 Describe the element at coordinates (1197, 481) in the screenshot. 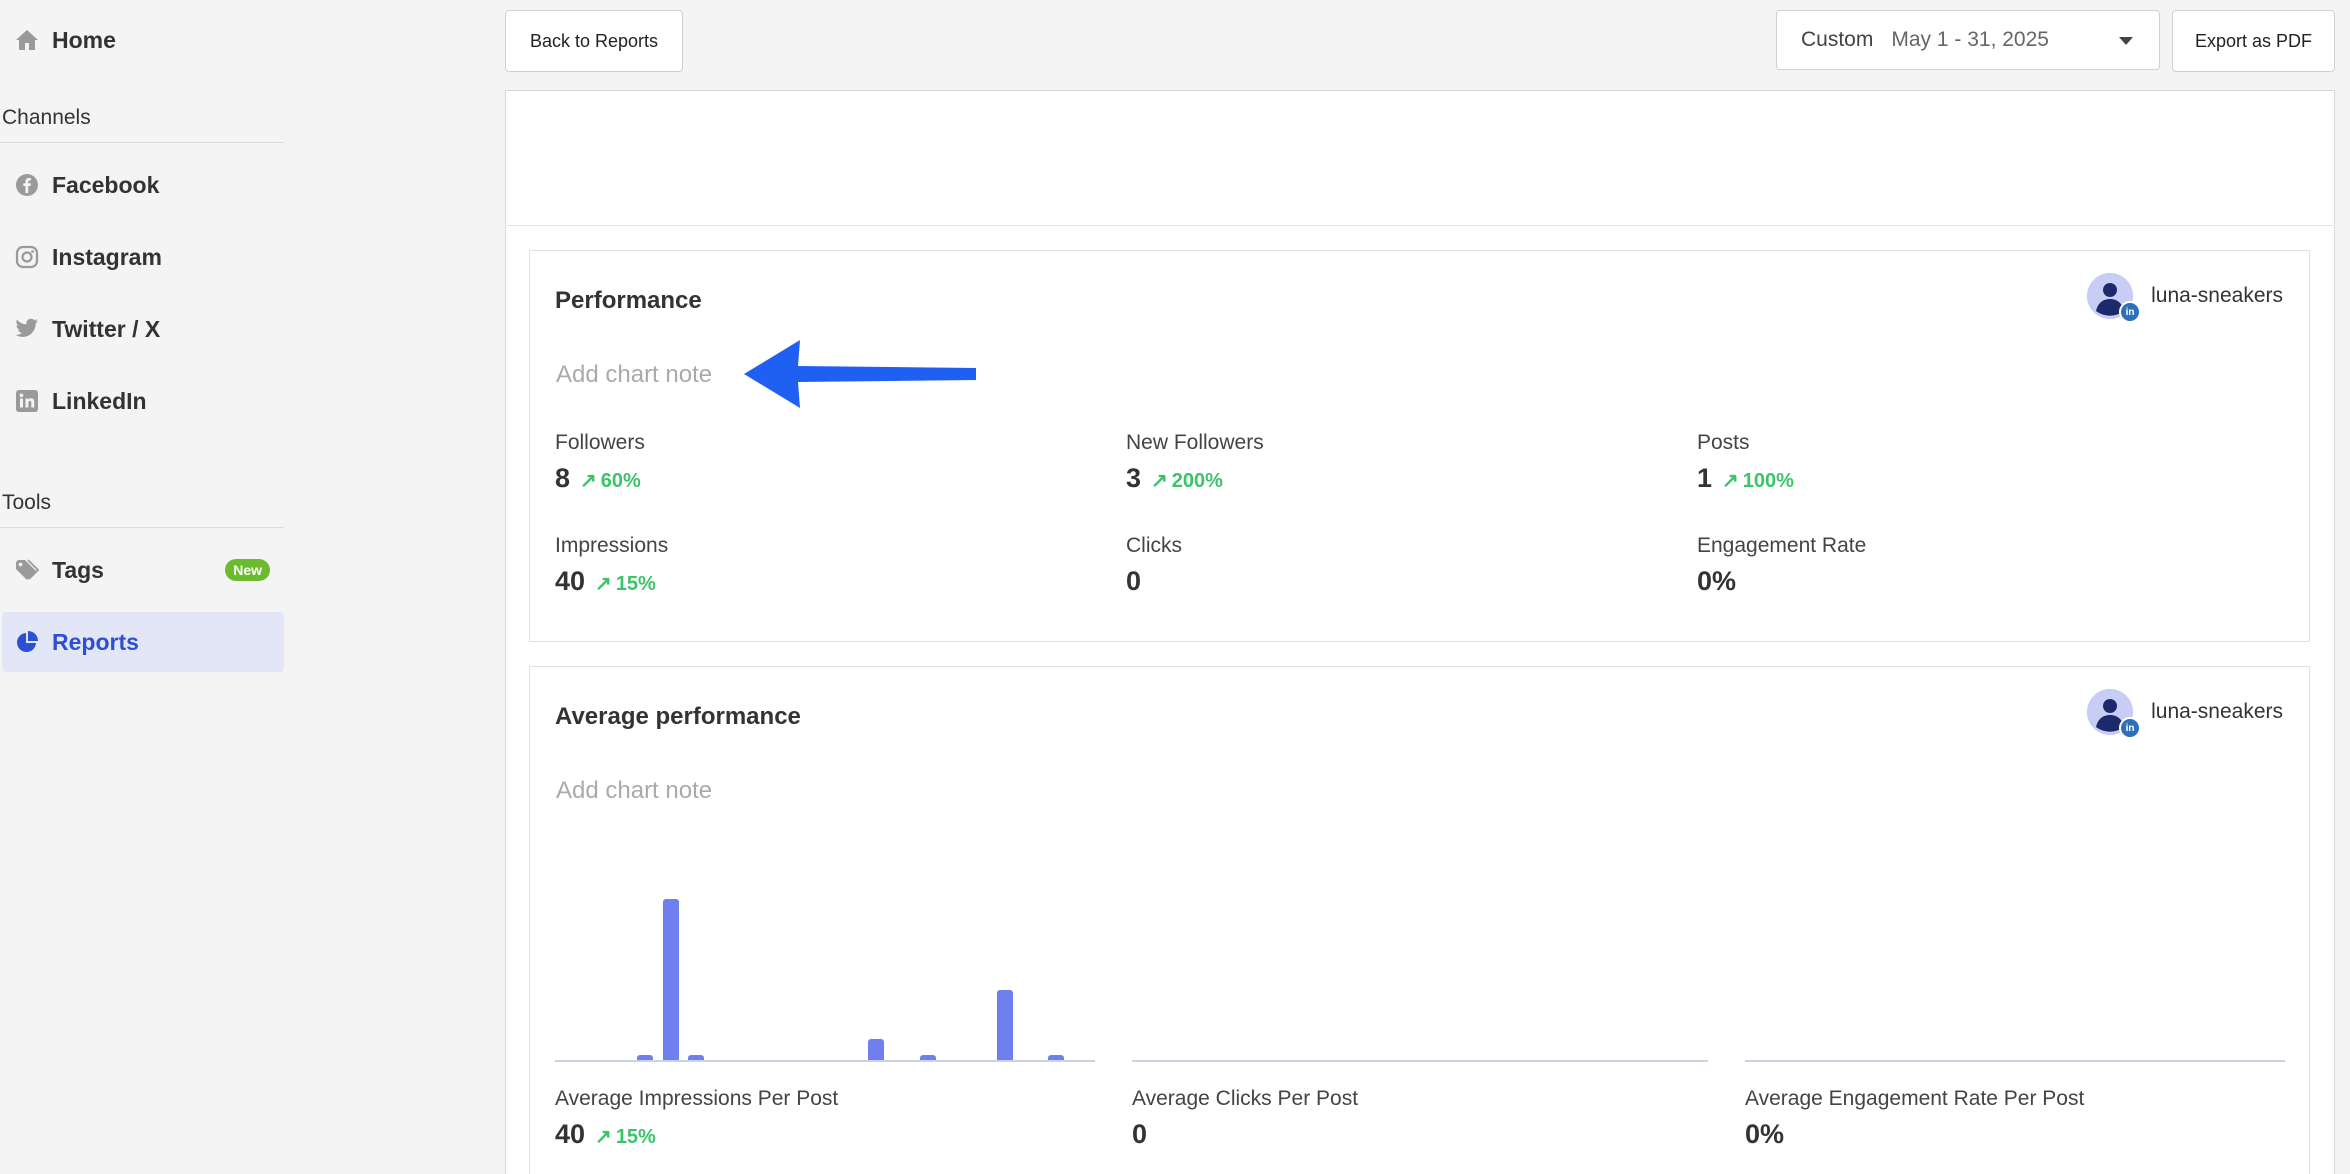

I see `metric-delta-value: 200%` at that location.